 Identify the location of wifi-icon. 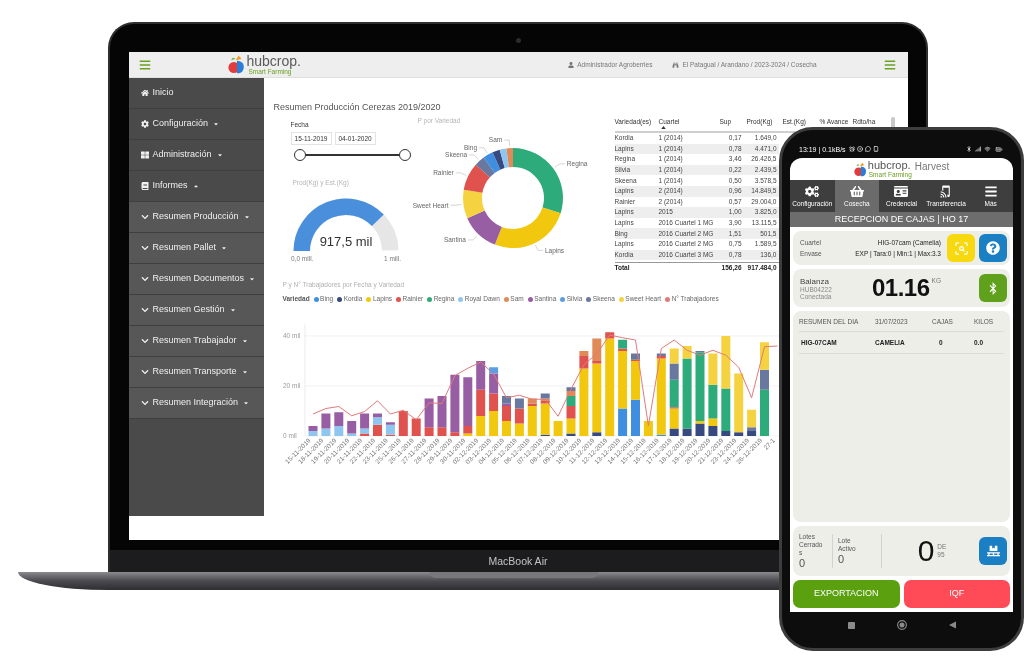
(987, 149).